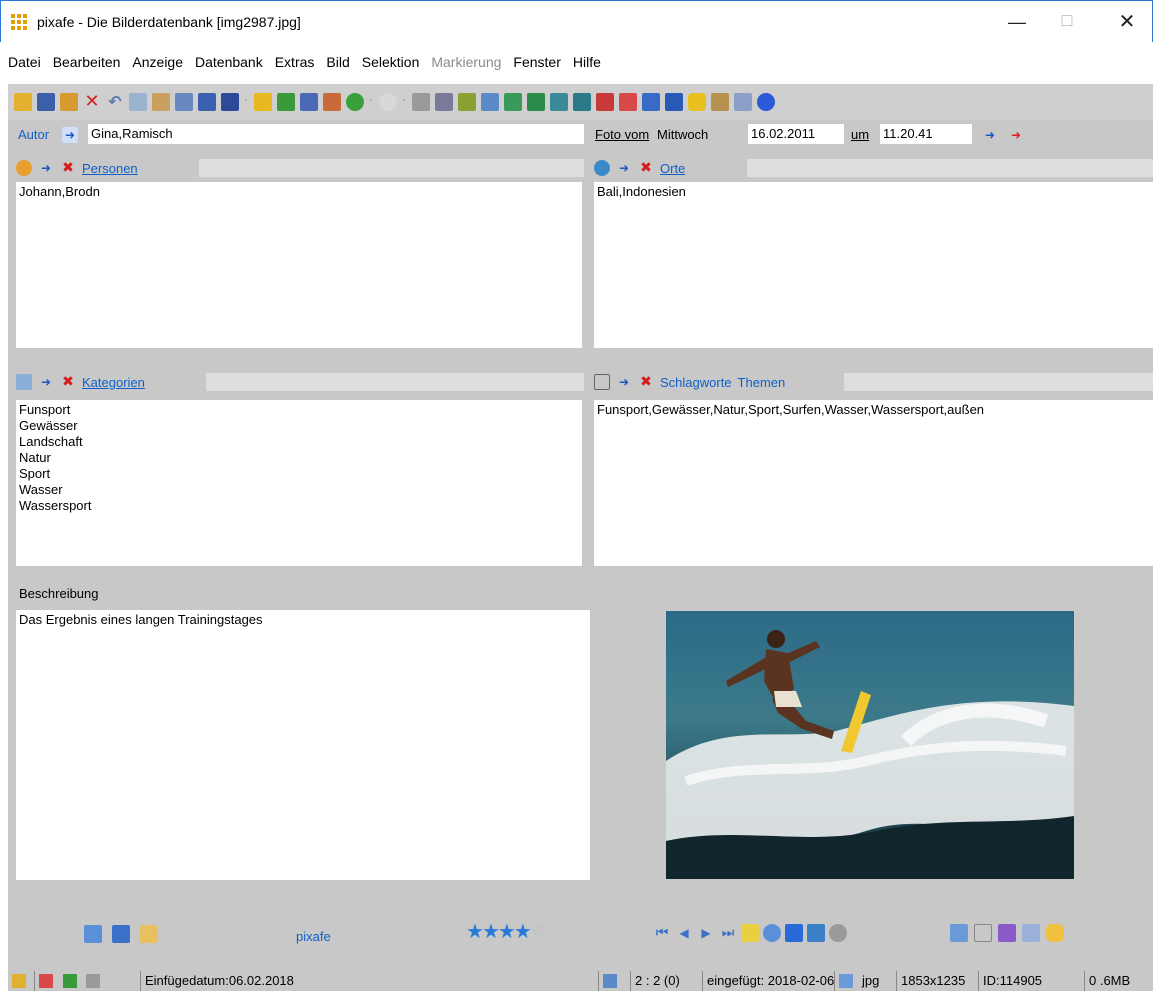  What do you see at coordinates (18, 981) in the screenshot?
I see `db-status-icon` at bounding box center [18, 981].